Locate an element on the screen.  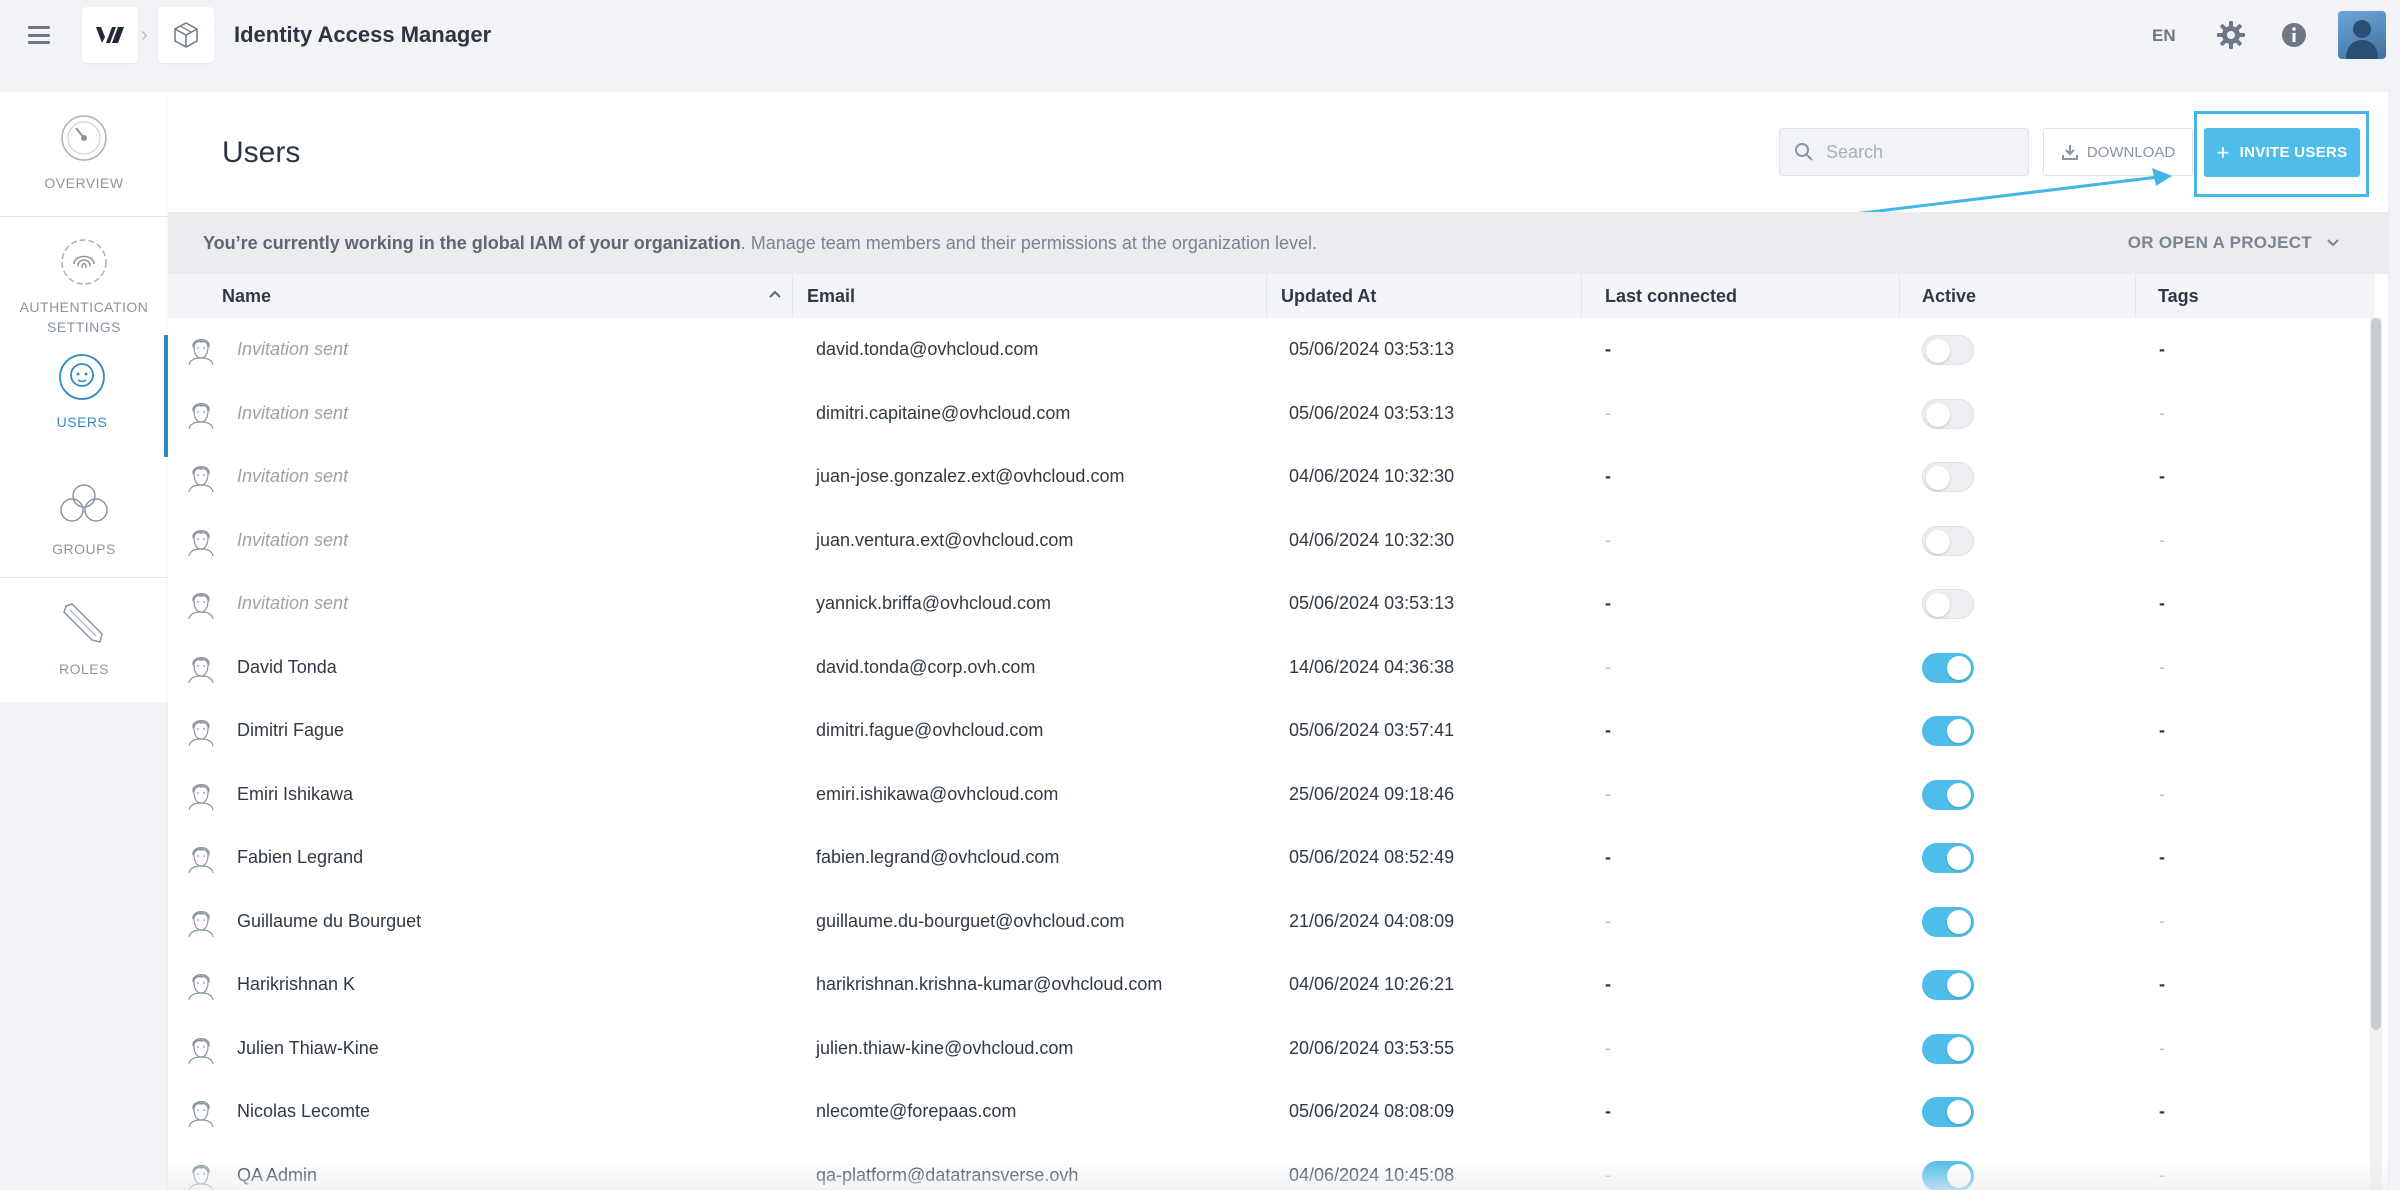
ovhcloud-logo is located at coordinates (110, 35).